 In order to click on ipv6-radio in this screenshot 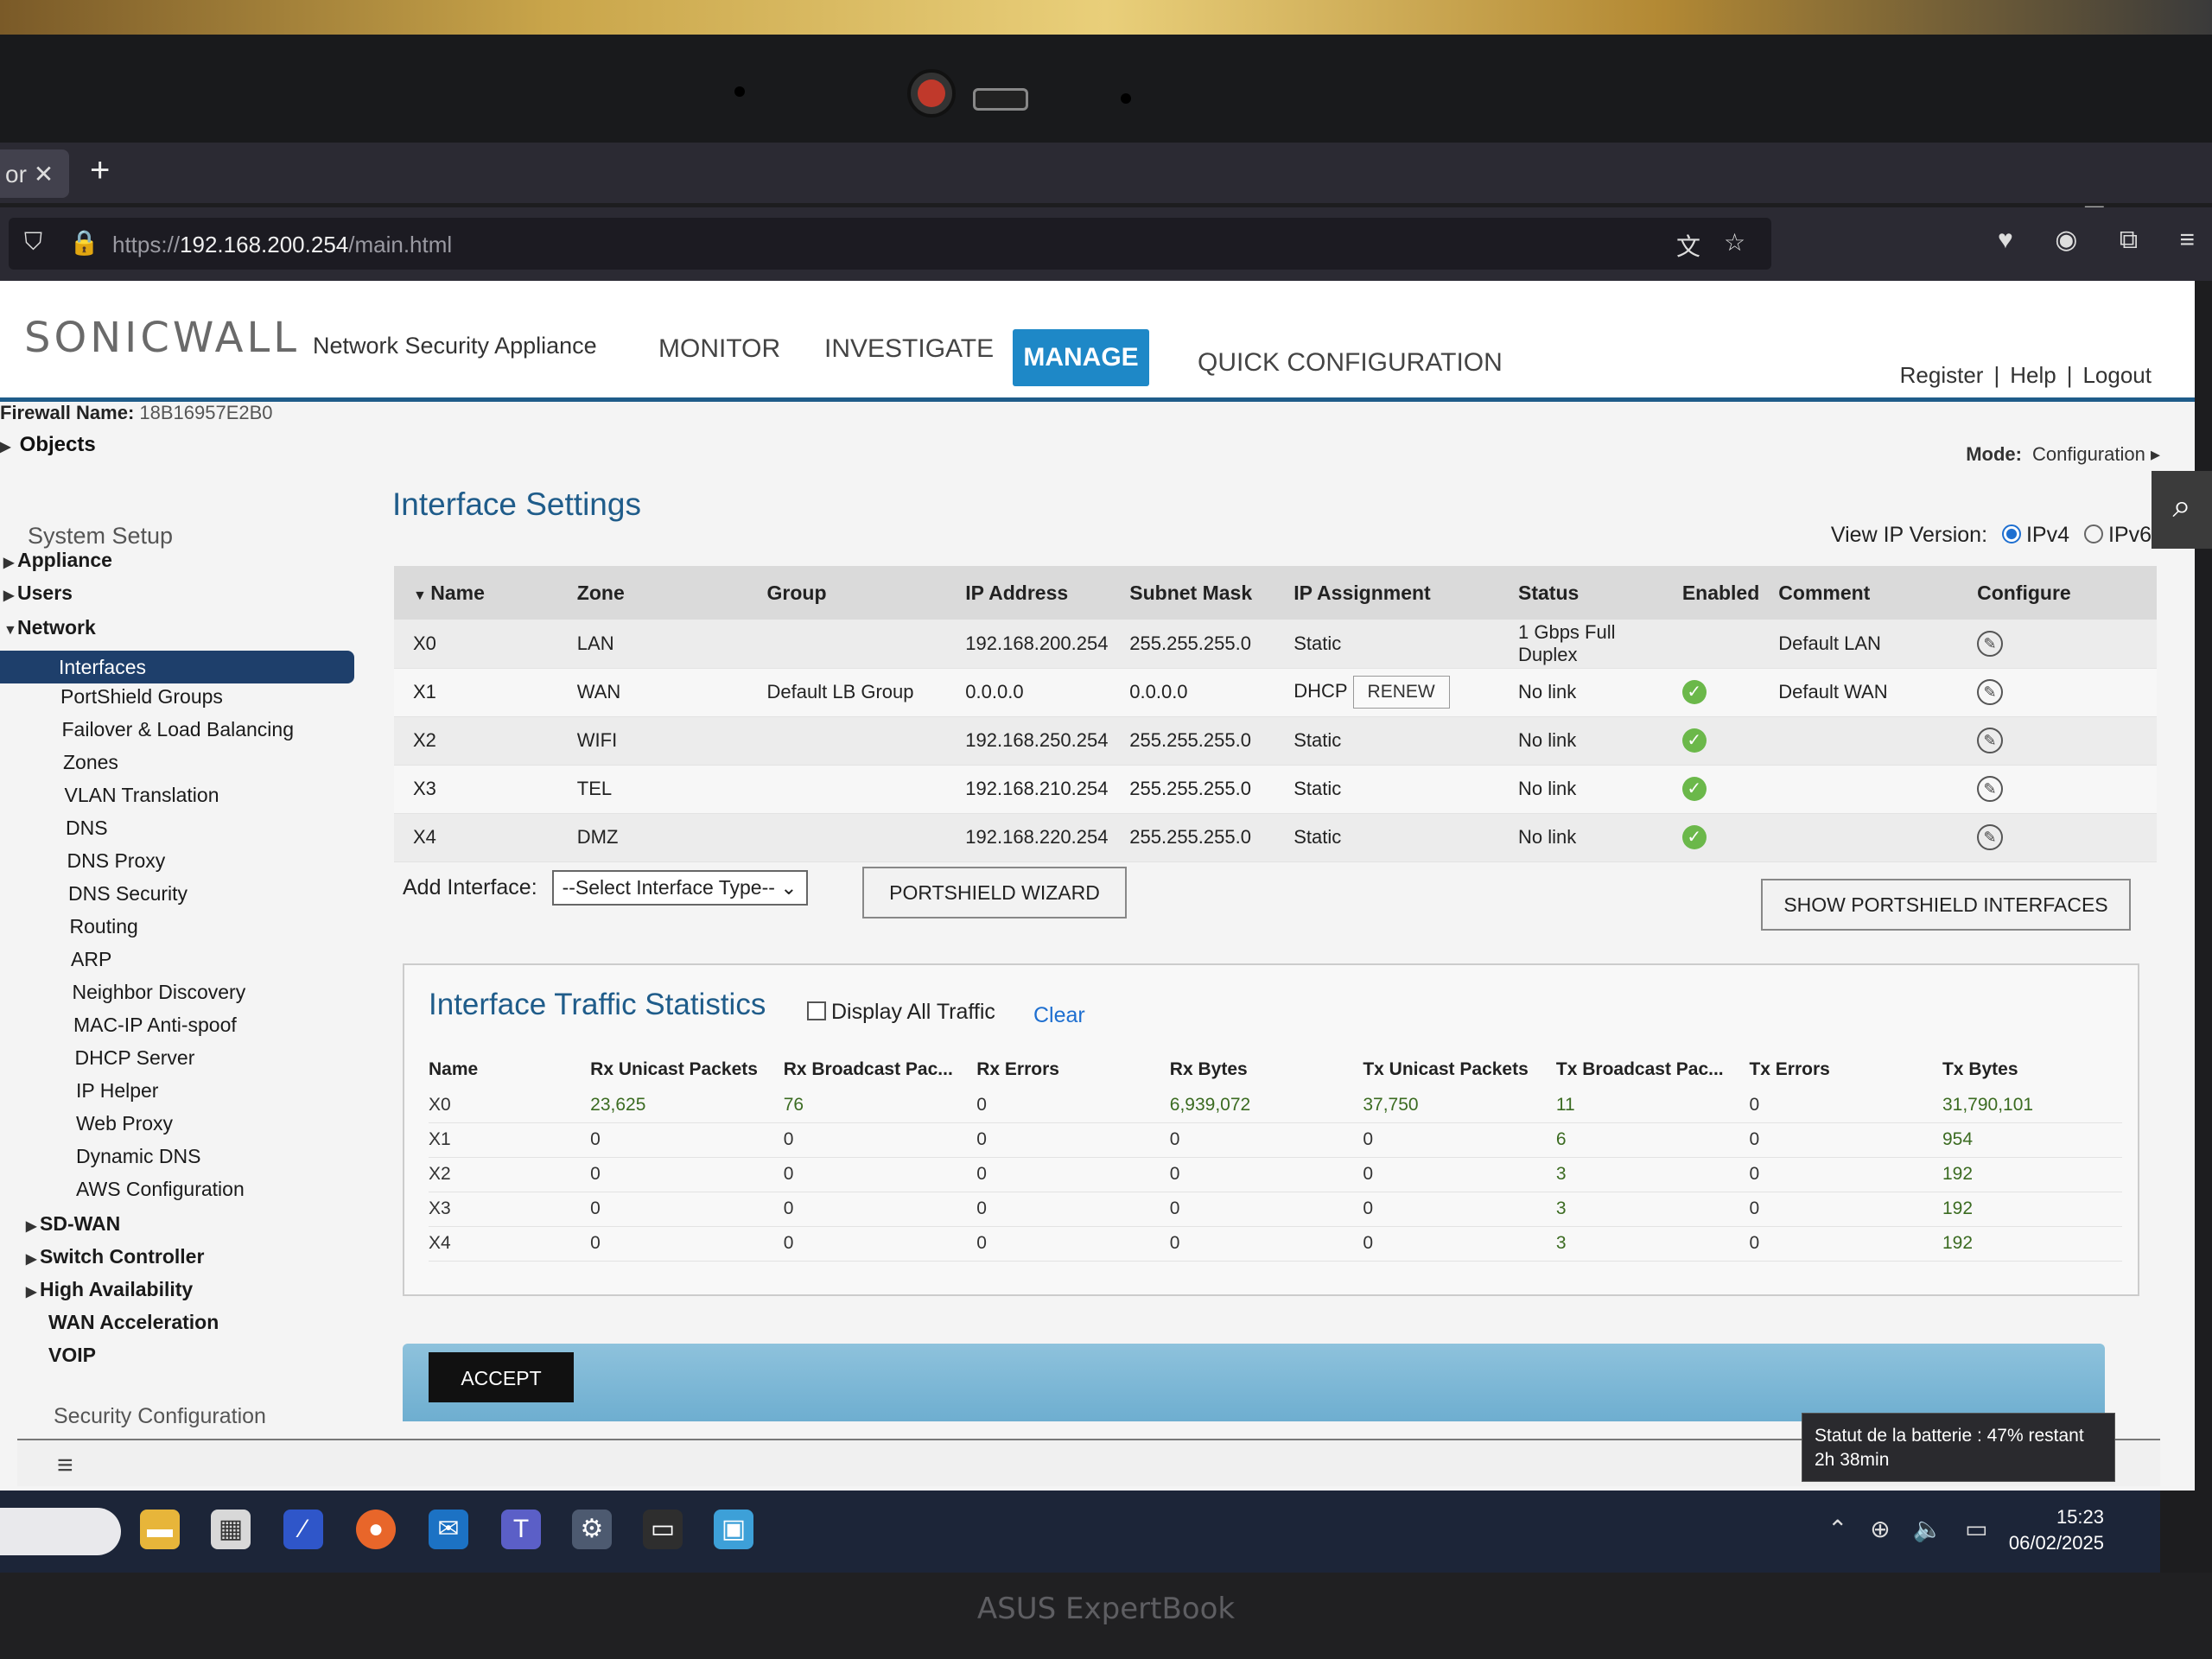, I will do `click(2093, 534)`.